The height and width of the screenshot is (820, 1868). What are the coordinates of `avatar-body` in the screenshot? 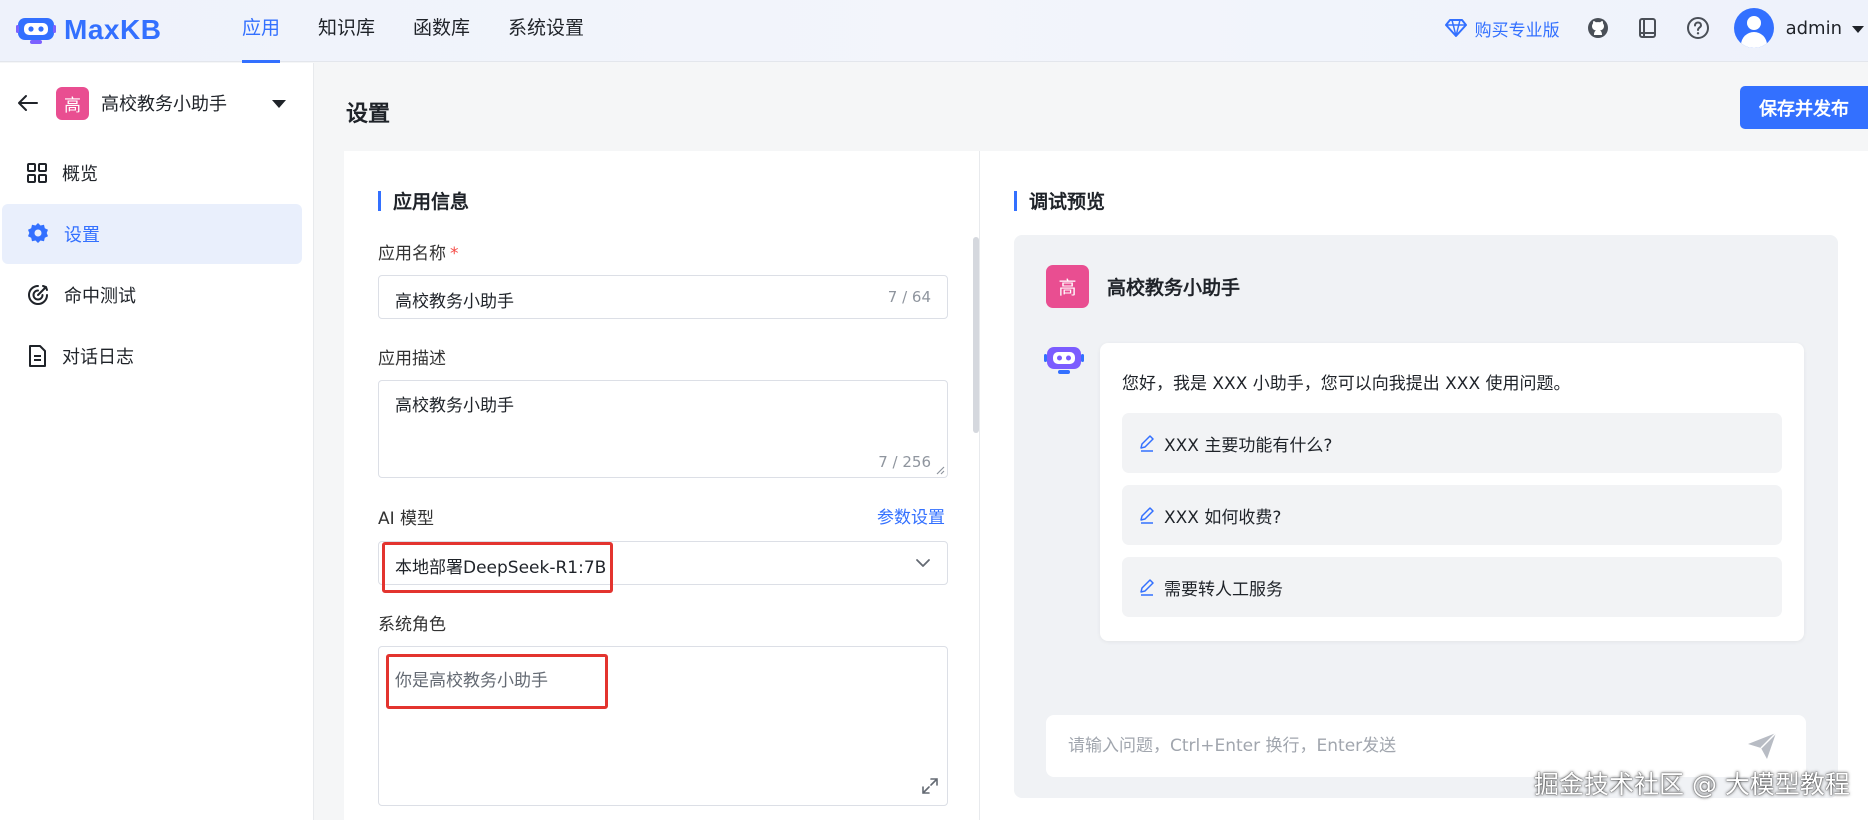 It's located at (1753, 40).